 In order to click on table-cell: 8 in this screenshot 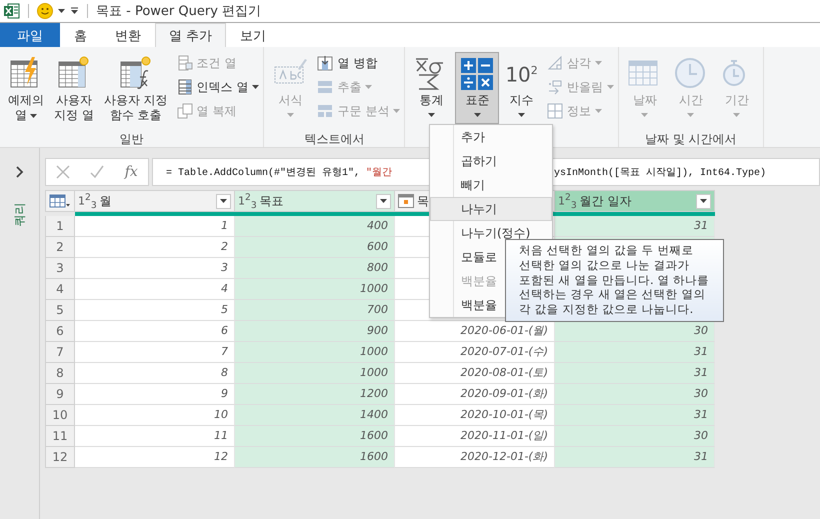, I will do `click(155, 373)`.